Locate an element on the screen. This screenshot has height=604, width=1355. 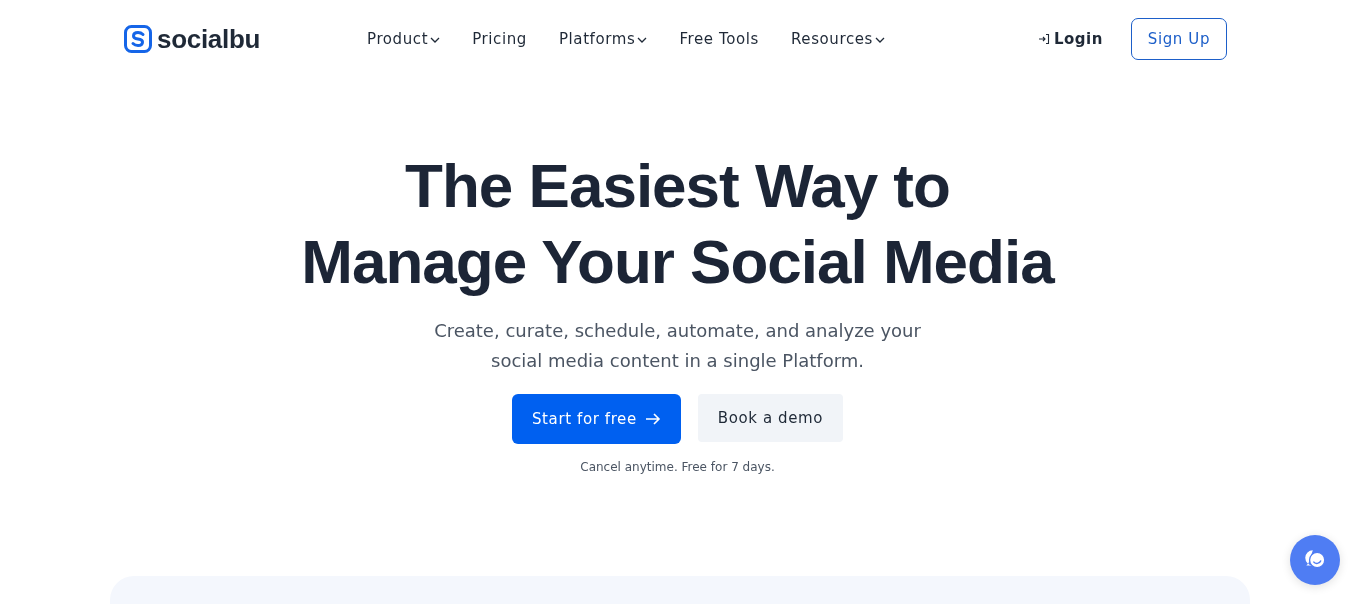
demo-button: Book a demo is located at coordinates (770, 418).